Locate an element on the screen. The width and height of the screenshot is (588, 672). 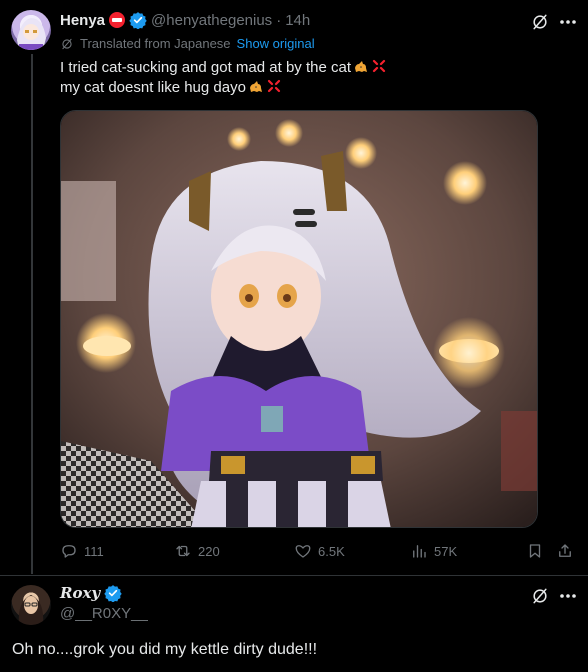
reply-grok-button is located at coordinates (540, 596).